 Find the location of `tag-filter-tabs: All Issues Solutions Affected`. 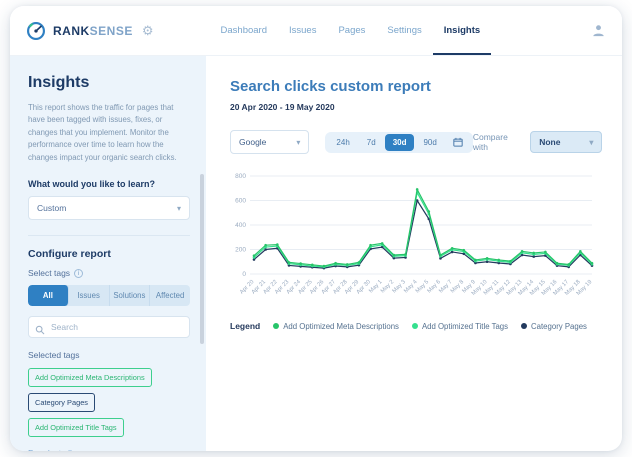

tag-filter-tabs: All Issues Solutions Affected is located at coordinates (109, 296).